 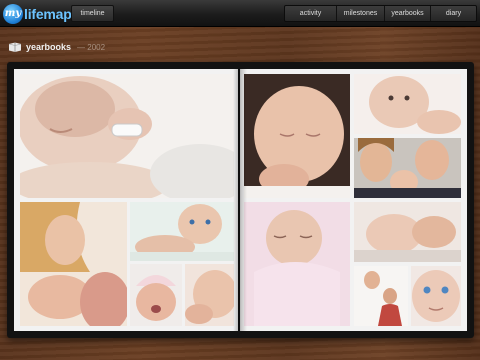 I want to click on parents-with-baby-image, so click(x=407, y=168).